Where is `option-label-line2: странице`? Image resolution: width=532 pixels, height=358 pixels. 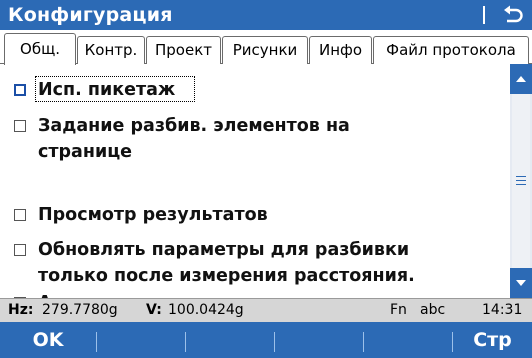
option-label-line2: странице is located at coordinates (85, 152).